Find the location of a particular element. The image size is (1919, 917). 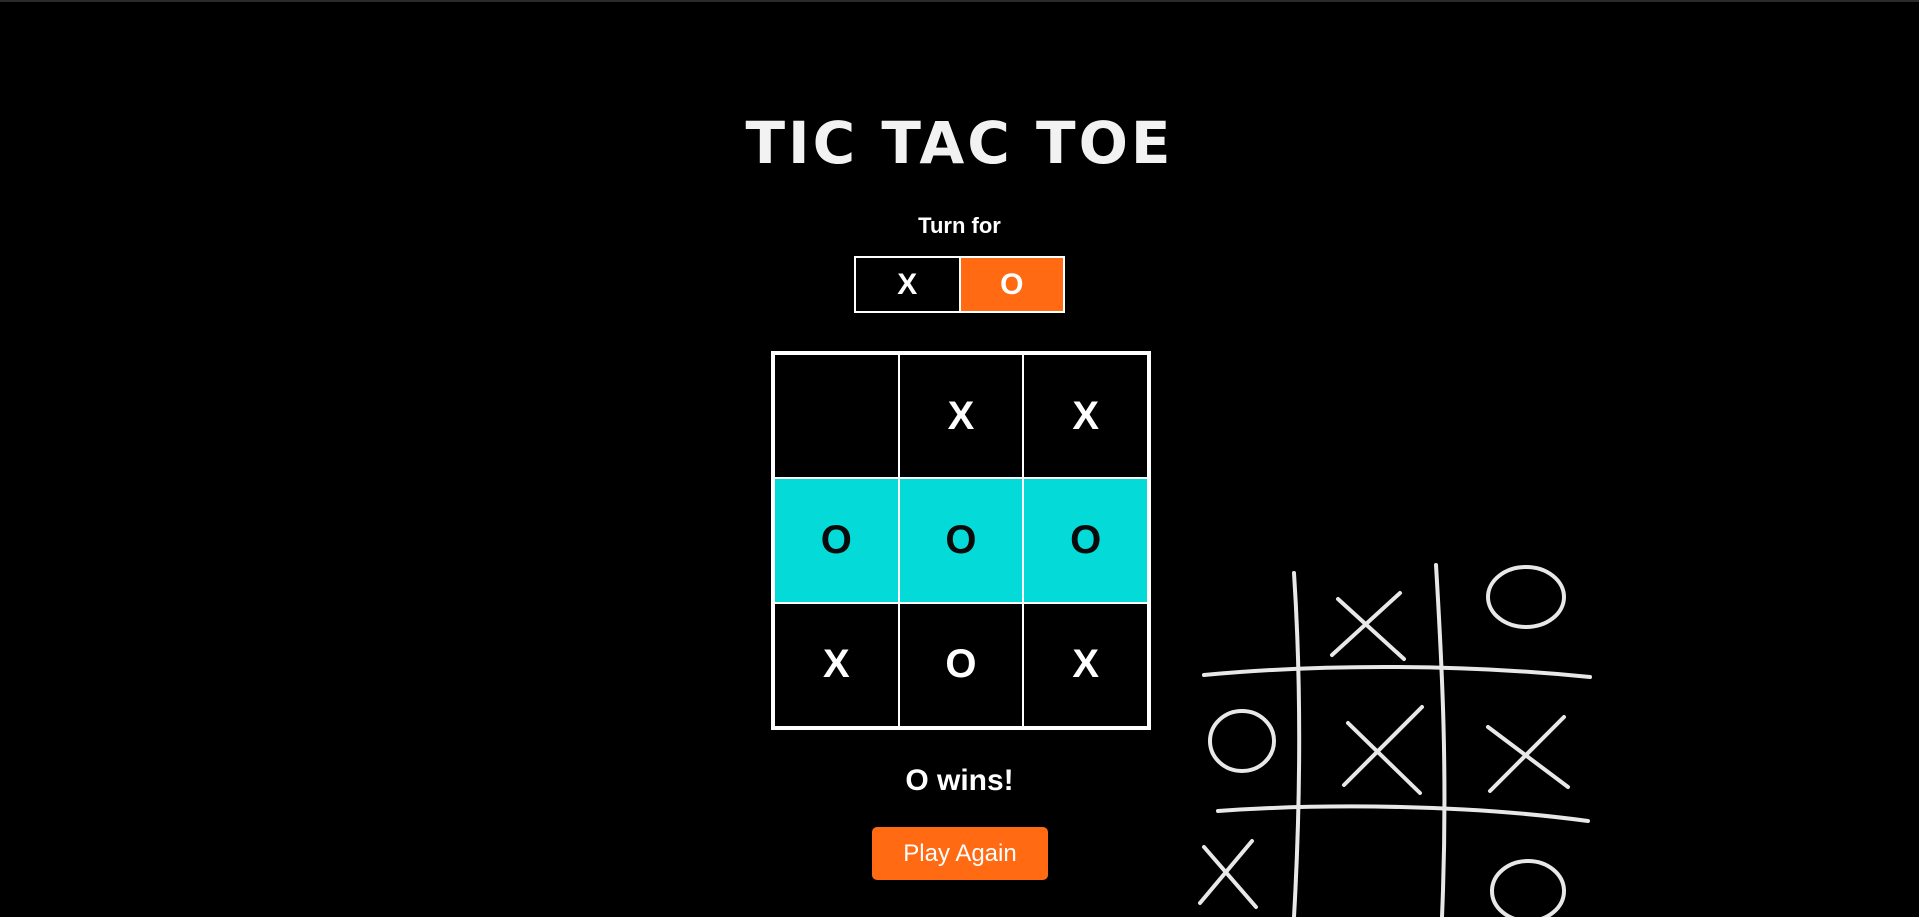

turn-label: Turn for is located at coordinates (959, 225).